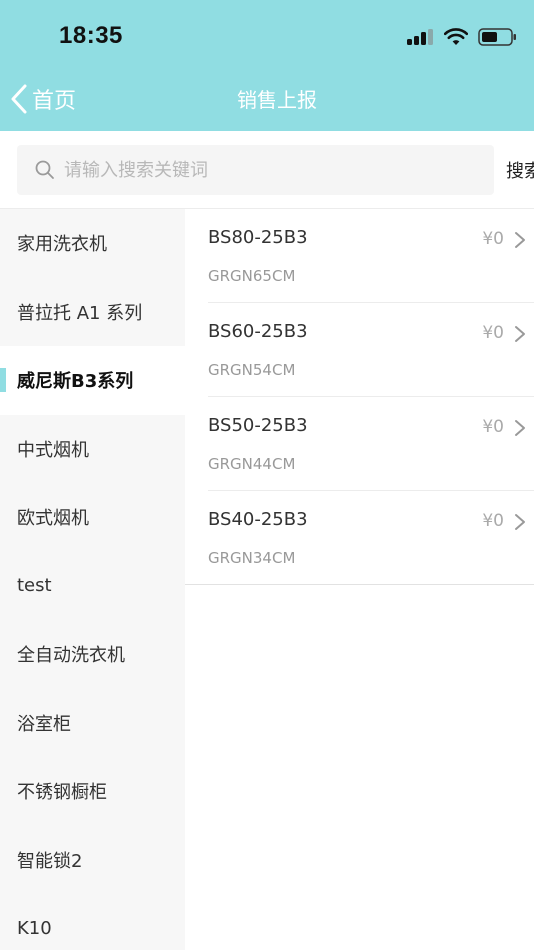 The width and height of the screenshot is (534, 950). What do you see at coordinates (80, 313) in the screenshot?
I see `category-label: 普拉托 A1 系列` at bounding box center [80, 313].